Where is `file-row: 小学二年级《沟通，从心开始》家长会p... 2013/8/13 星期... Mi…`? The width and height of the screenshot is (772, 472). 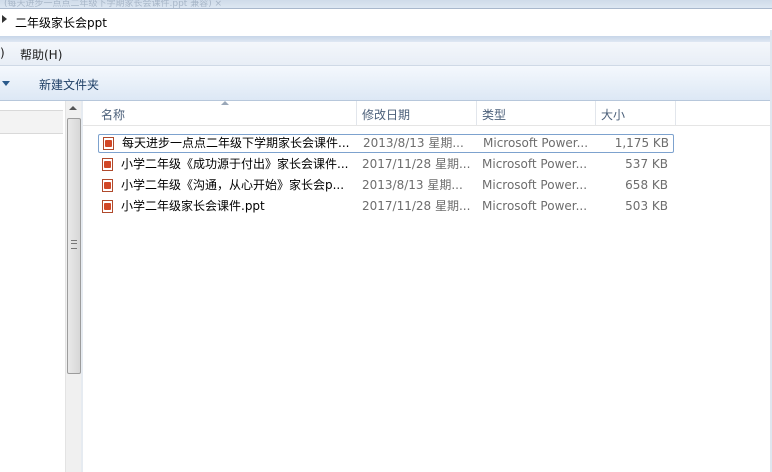
file-row: 小学二年级《沟通，从心开始》家长会p... 2013/8/13 星期... Mi… is located at coordinates (385, 185).